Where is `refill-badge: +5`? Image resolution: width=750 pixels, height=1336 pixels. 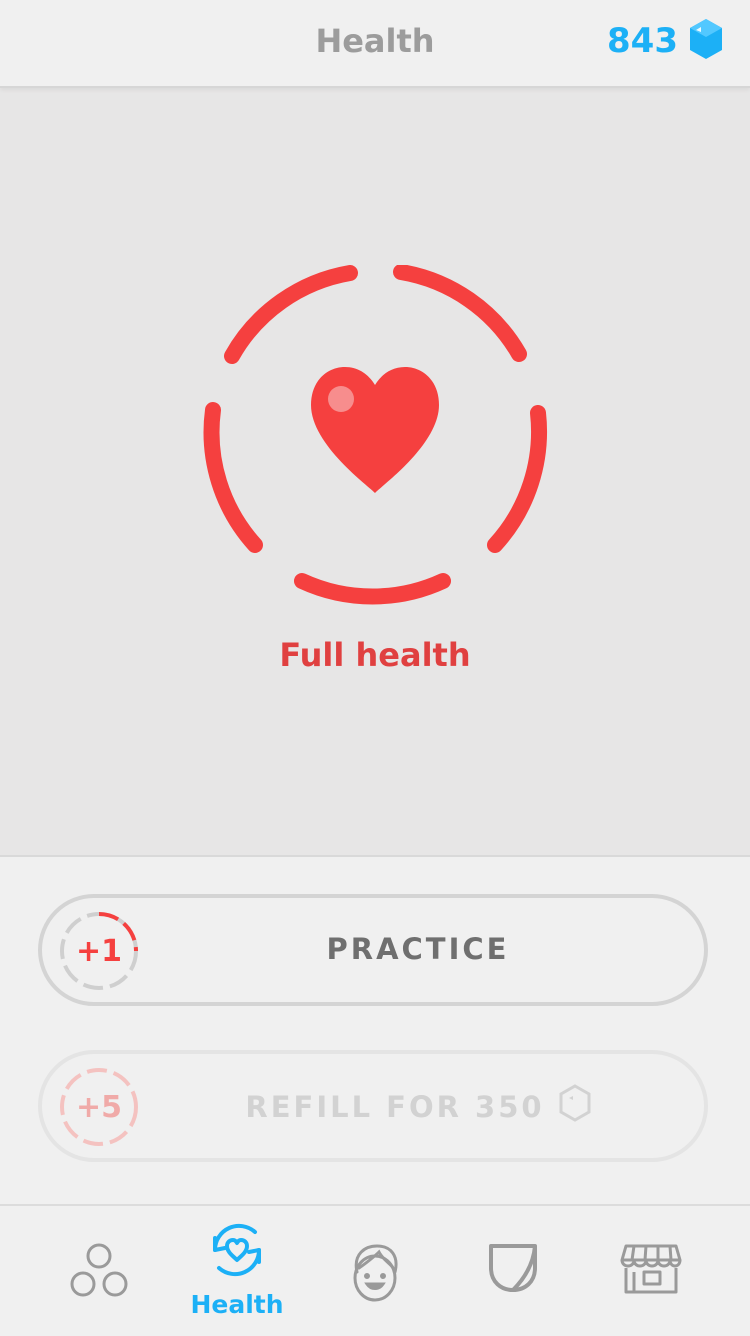
refill-badge: +5 is located at coordinates (99, 1107).